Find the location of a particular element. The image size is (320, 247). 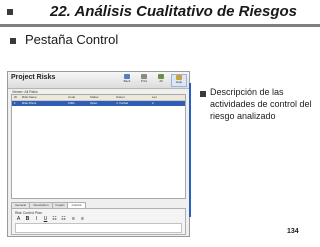

toolbar-label: Help is located at coordinates (179, 82).